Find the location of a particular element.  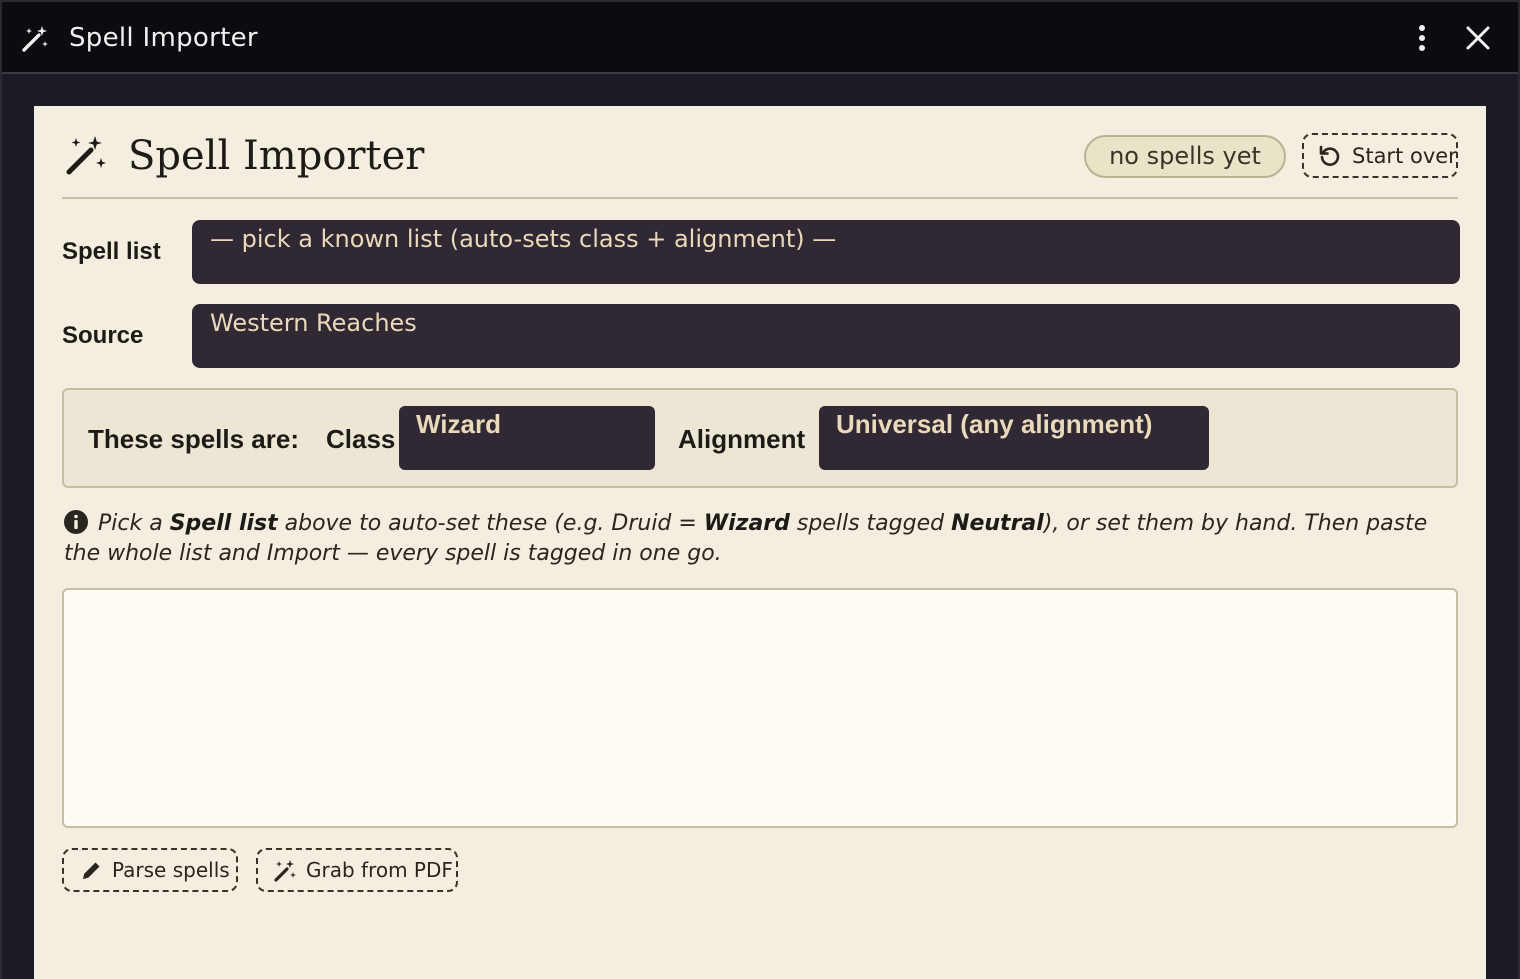

parse-spells-label: Parse spells is located at coordinates (171, 870).